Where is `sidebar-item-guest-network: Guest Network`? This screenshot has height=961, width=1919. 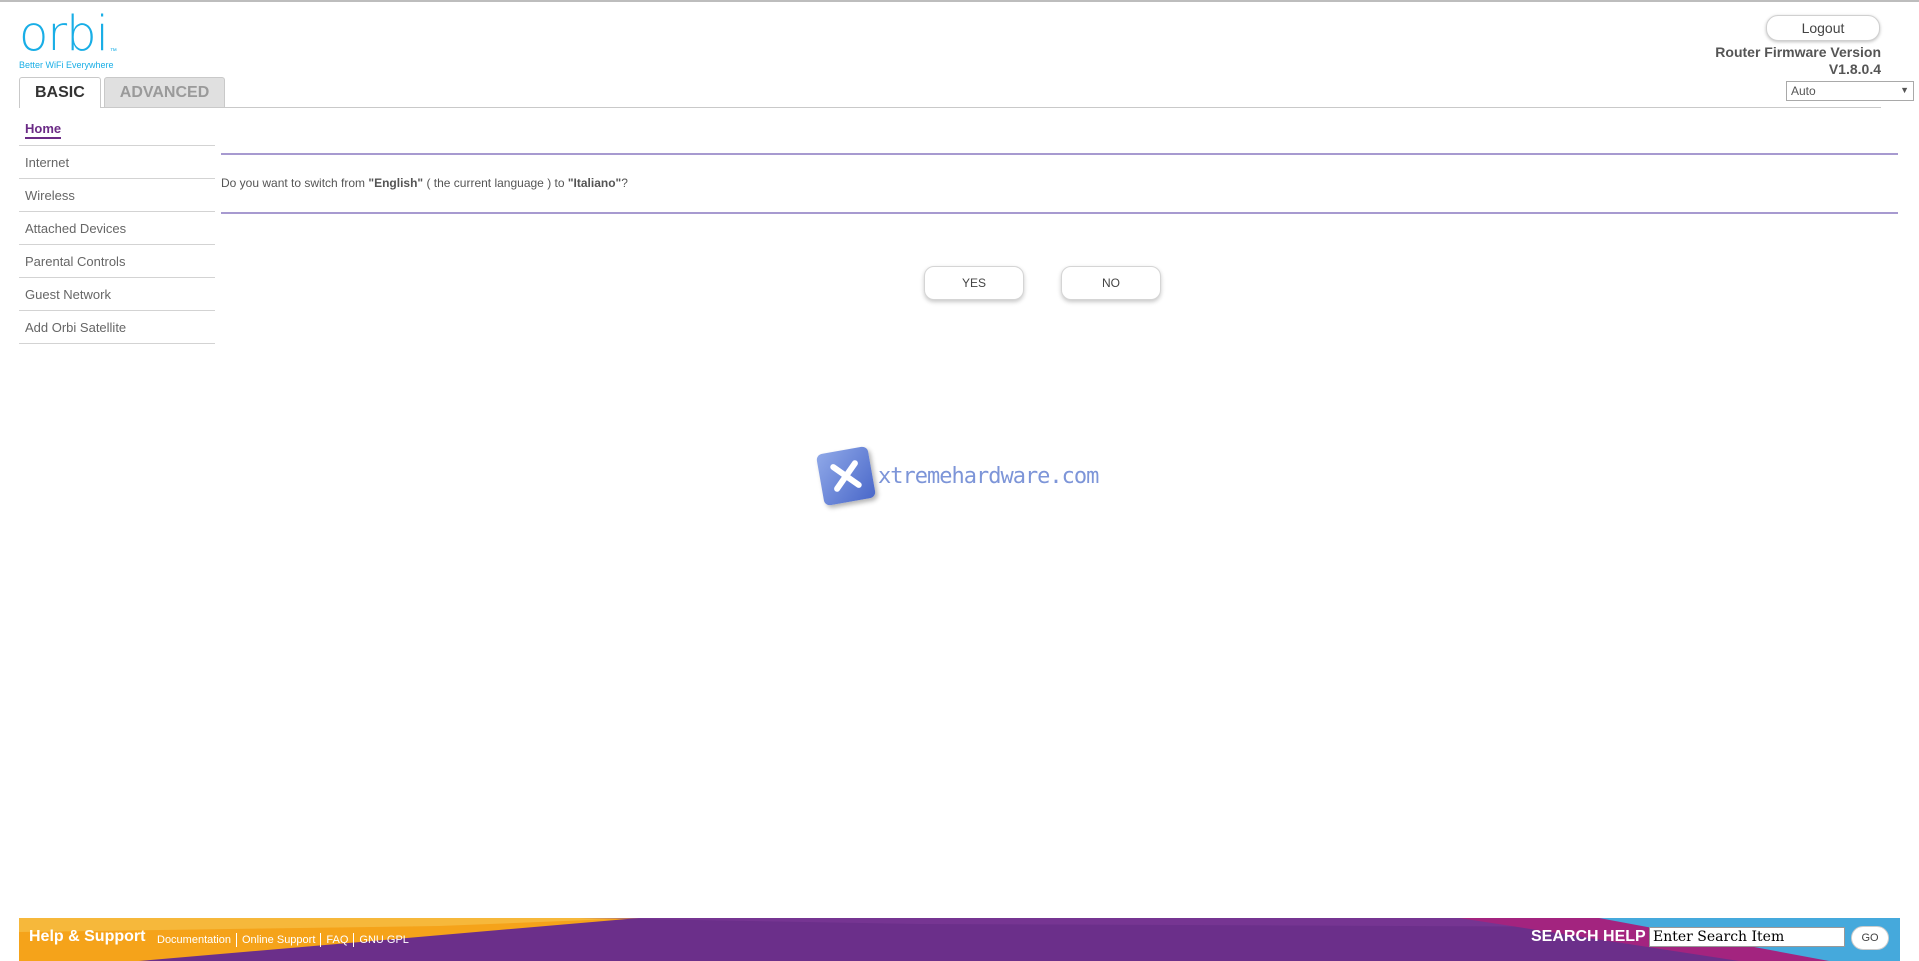
sidebar-item-guest-network: Guest Network is located at coordinates (117, 295).